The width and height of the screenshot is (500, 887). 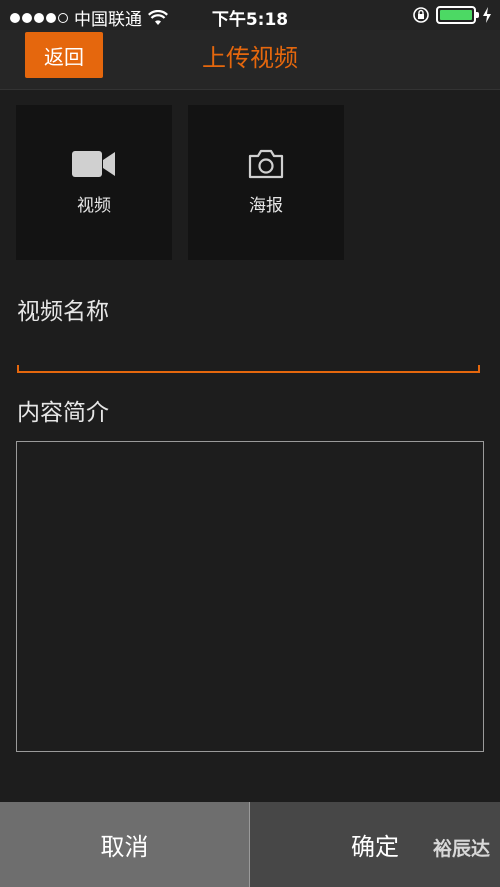 I want to click on page-title: 上传视频, so click(x=250, y=58).